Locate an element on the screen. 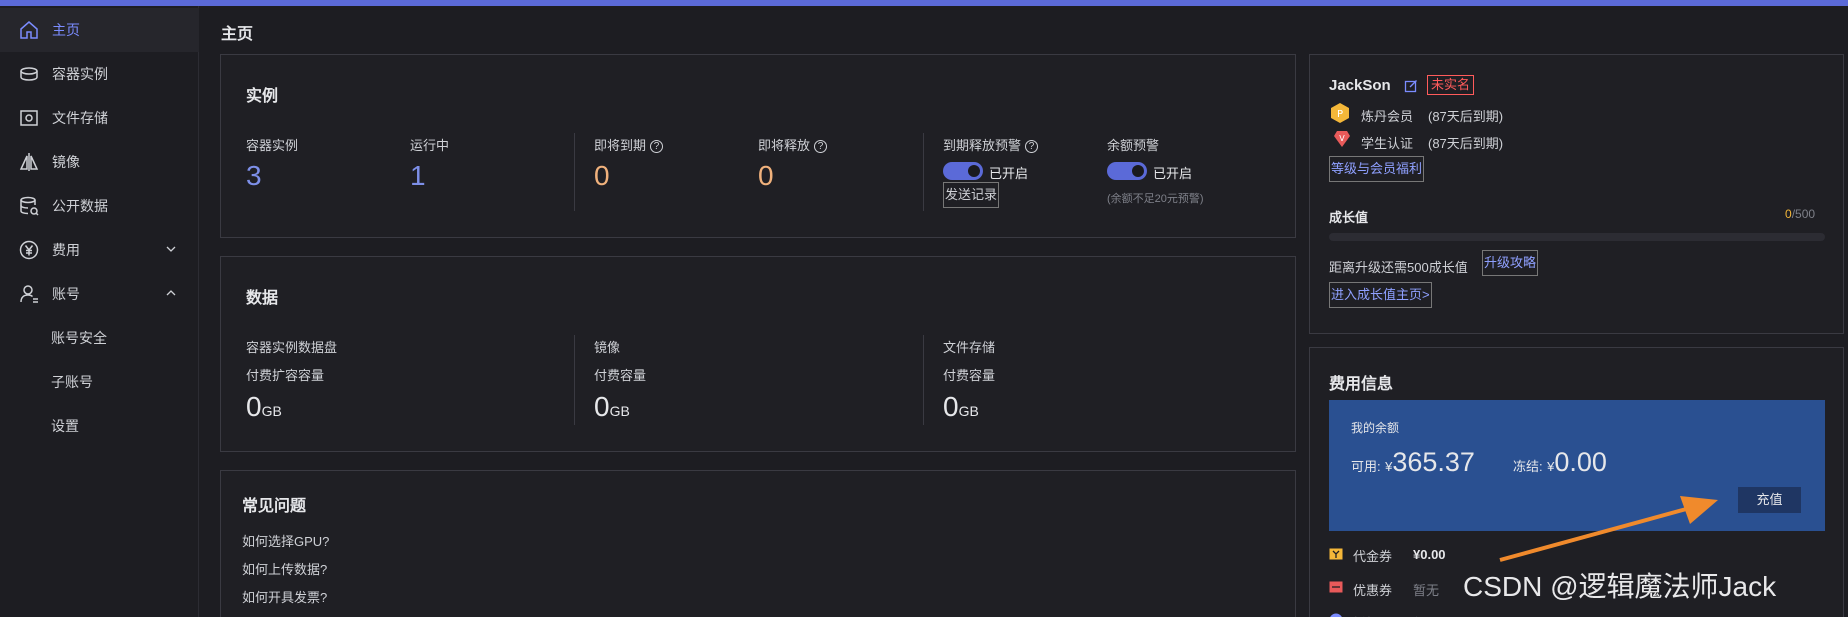 The image size is (1848, 617). growth-count: 0/500 is located at coordinates (1800, 214).